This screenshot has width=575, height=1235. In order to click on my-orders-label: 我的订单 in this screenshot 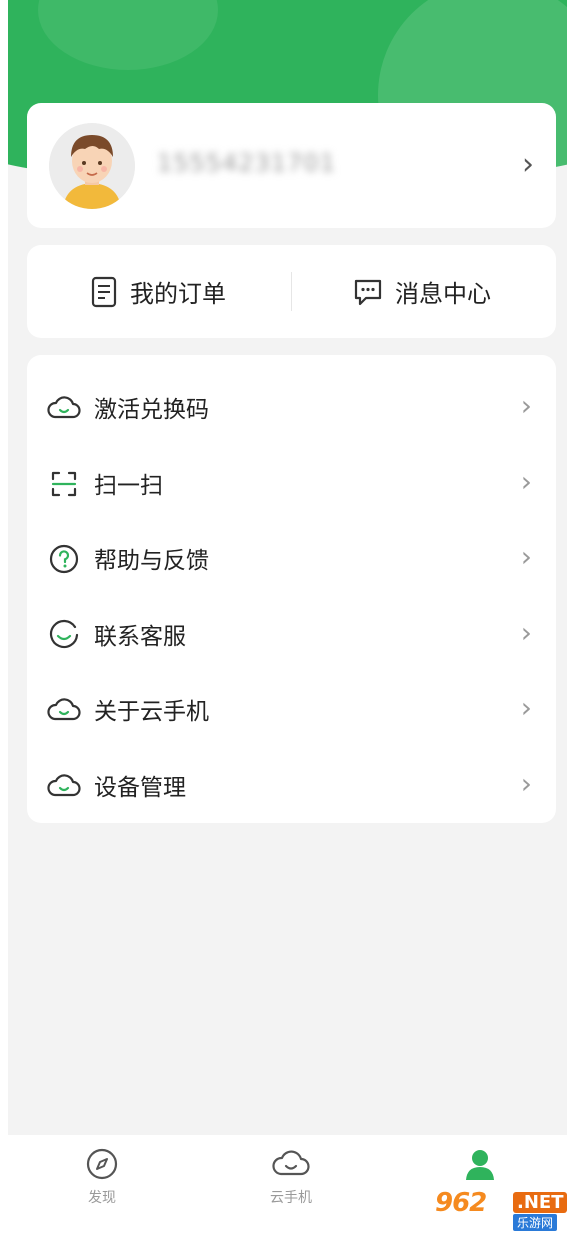, I will do `click(178, 294)`.